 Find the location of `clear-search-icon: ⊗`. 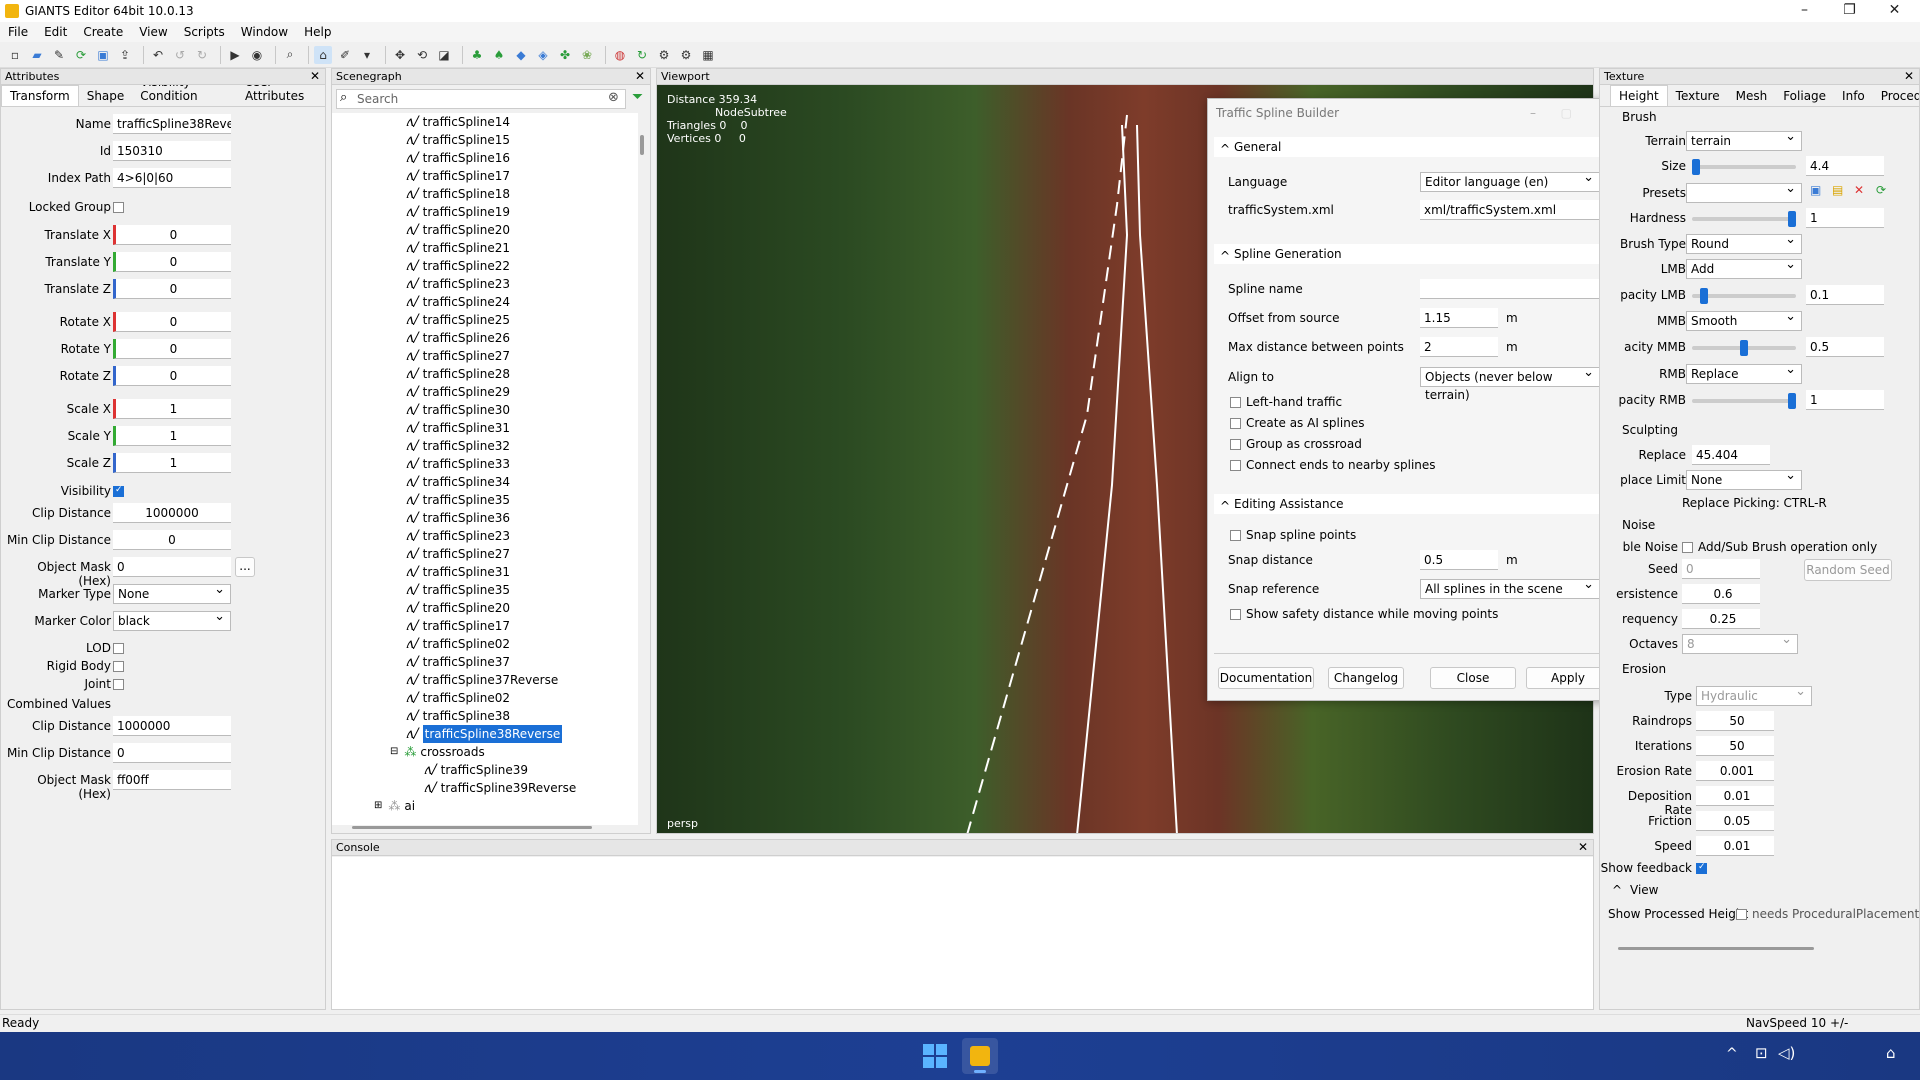

clear-search-icon: ⊗ is located at coordinates (613, 97).